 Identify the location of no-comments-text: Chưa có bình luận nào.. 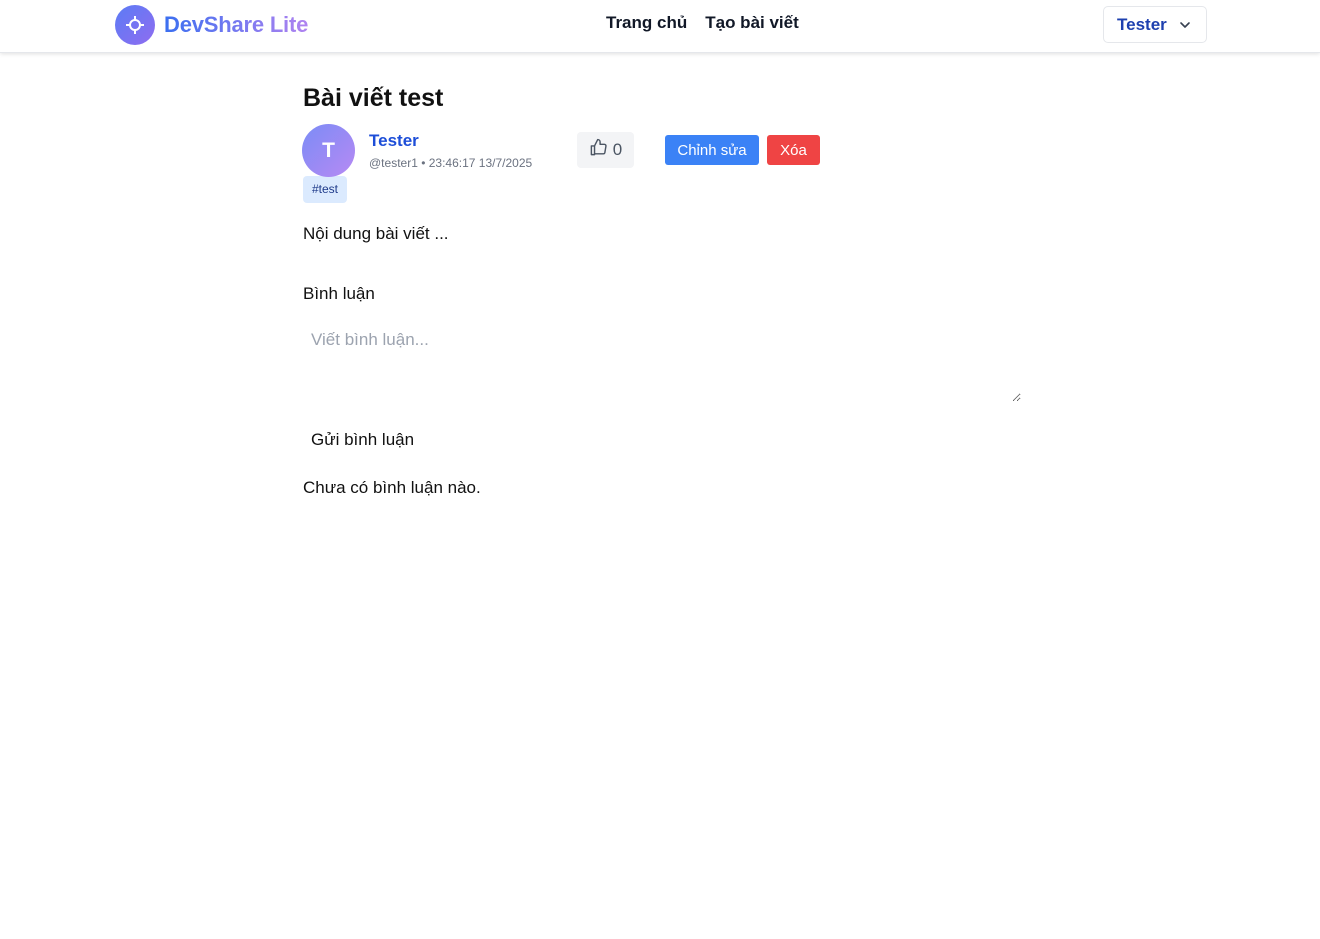
(392, 487).